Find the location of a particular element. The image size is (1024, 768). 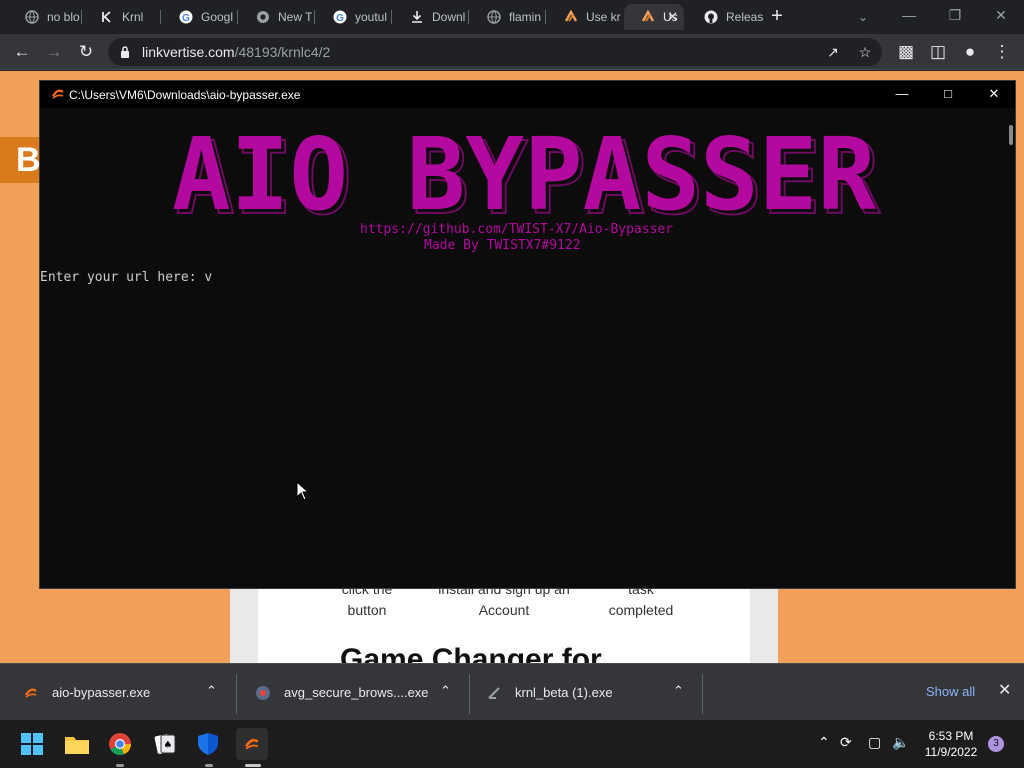

tab-5: Gyoutul is located at coordinates (353, 17).